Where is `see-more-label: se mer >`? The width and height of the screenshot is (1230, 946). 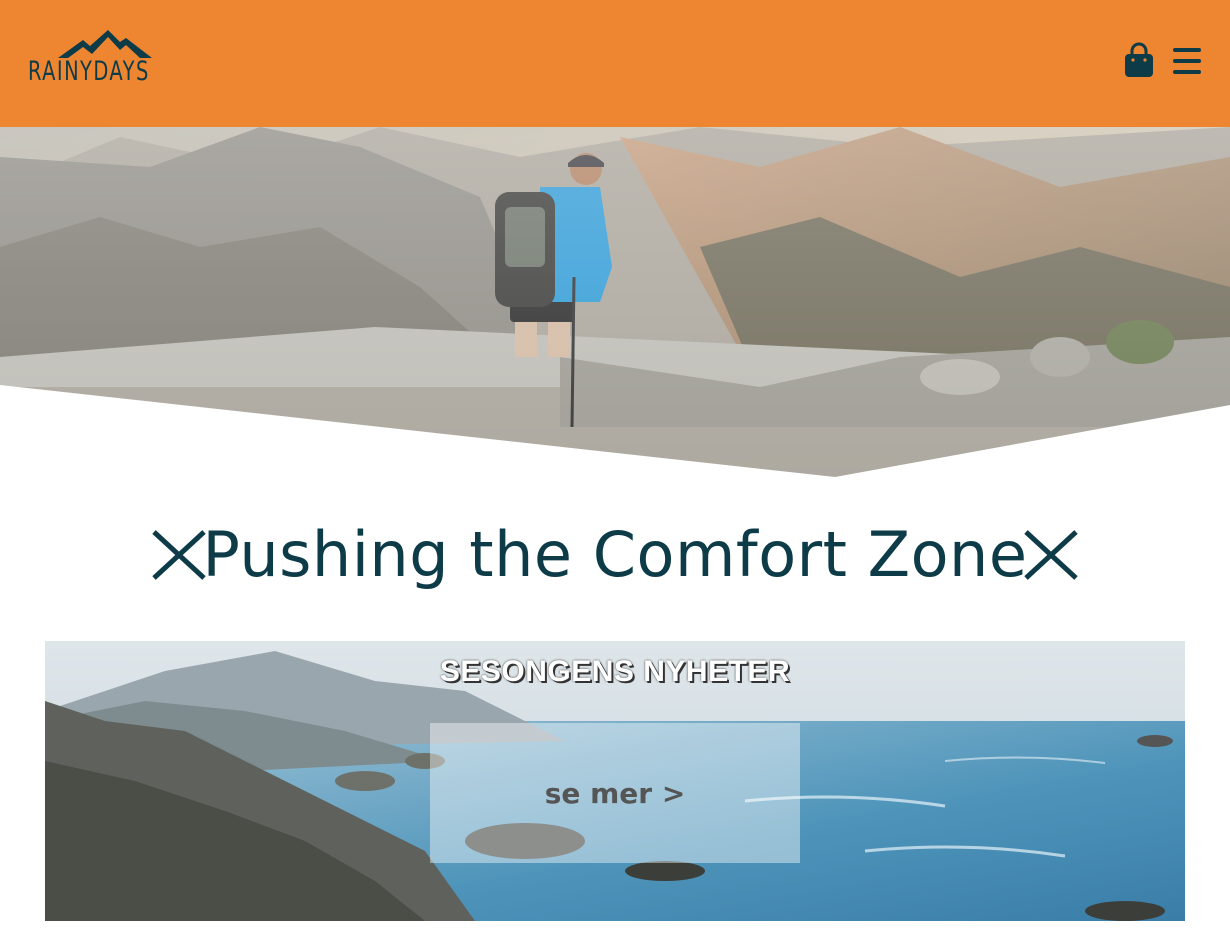 see-more-label: se mer > is located at coordinates (615, 793).